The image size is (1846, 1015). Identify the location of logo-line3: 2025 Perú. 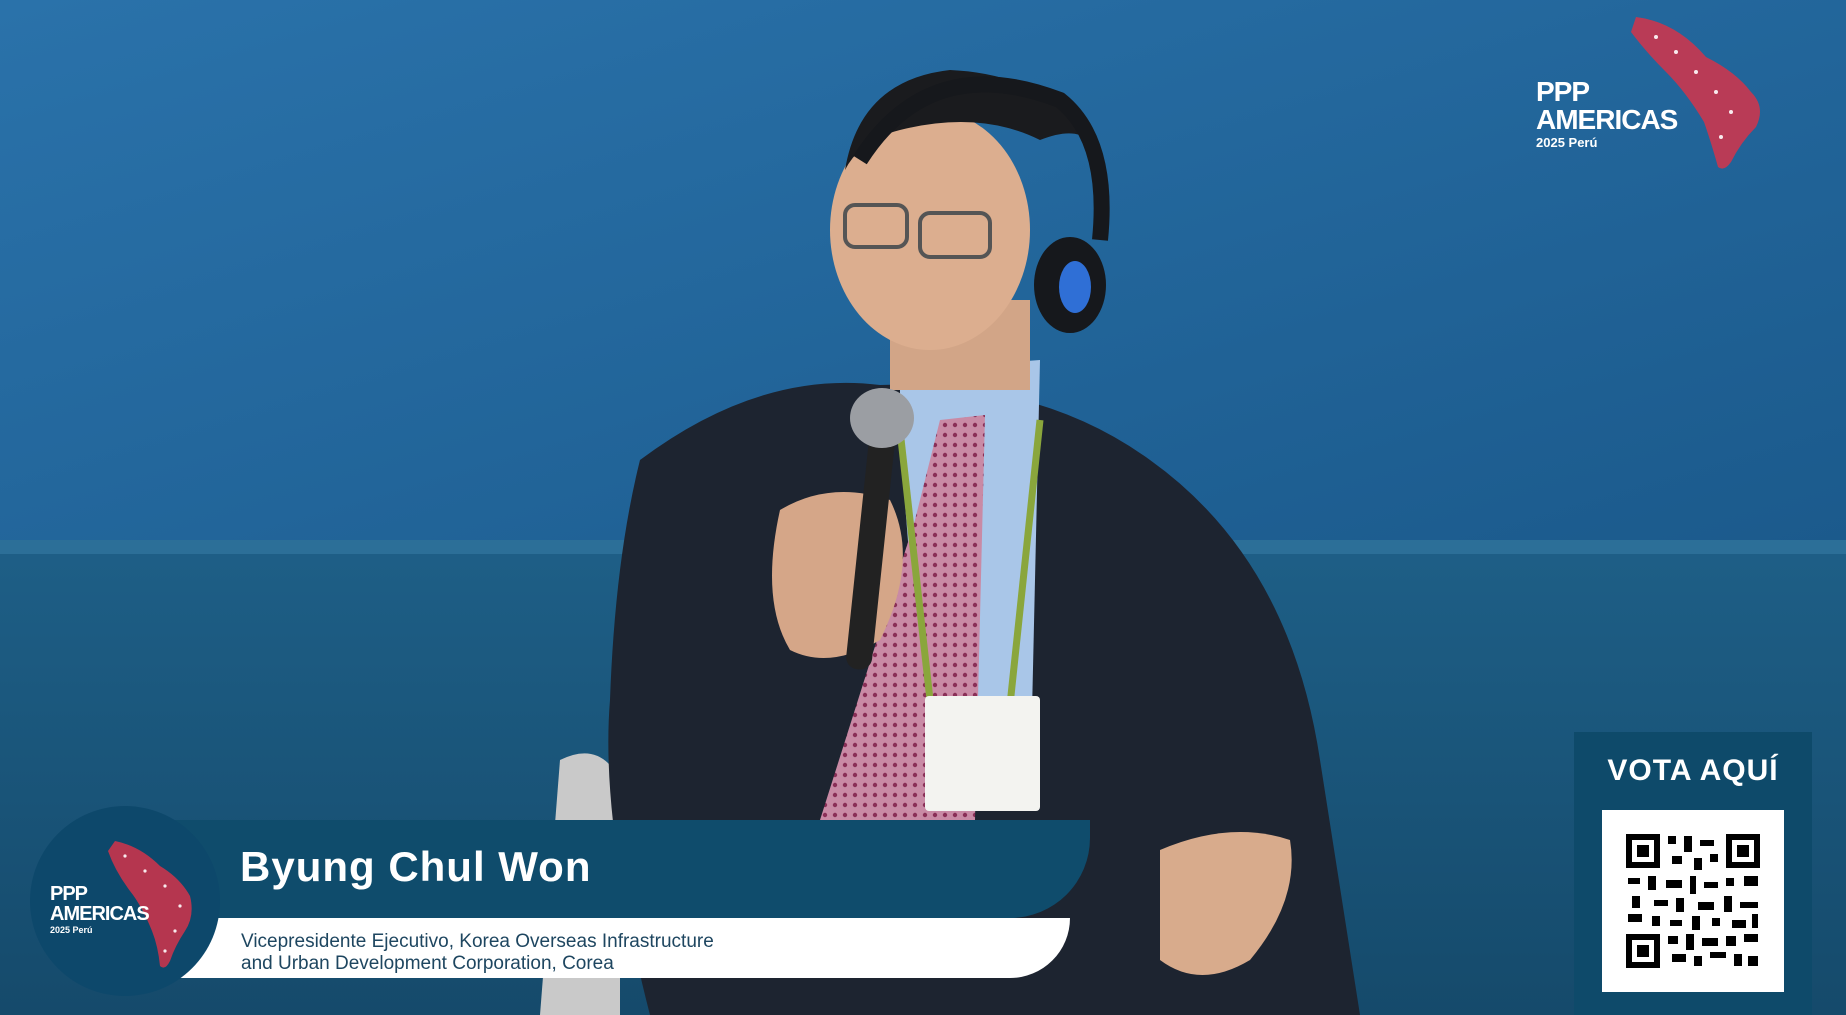
(1567, 142).